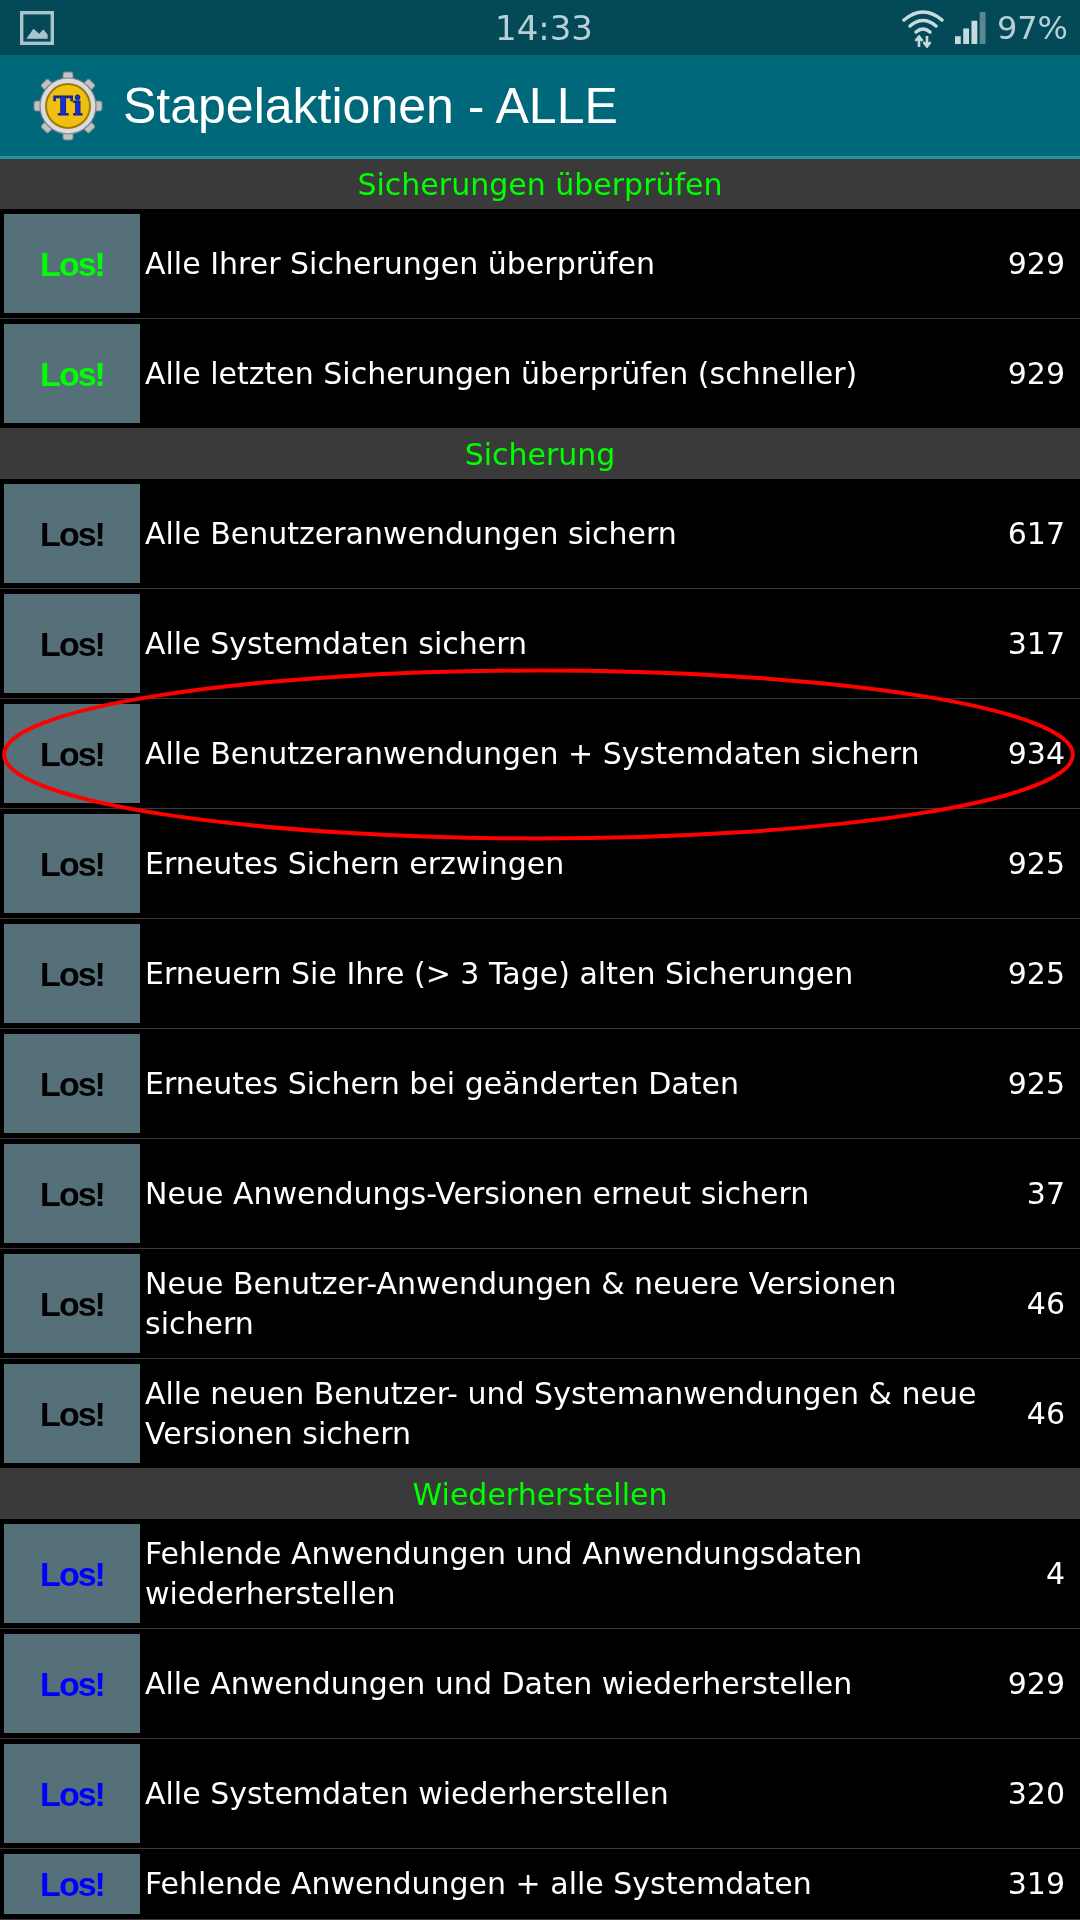  What do you see at coordinates (370, 105) in the screenshot?
I see `screen-title: Stapelaktionen - ALLE` at bounding box center [370, 105].